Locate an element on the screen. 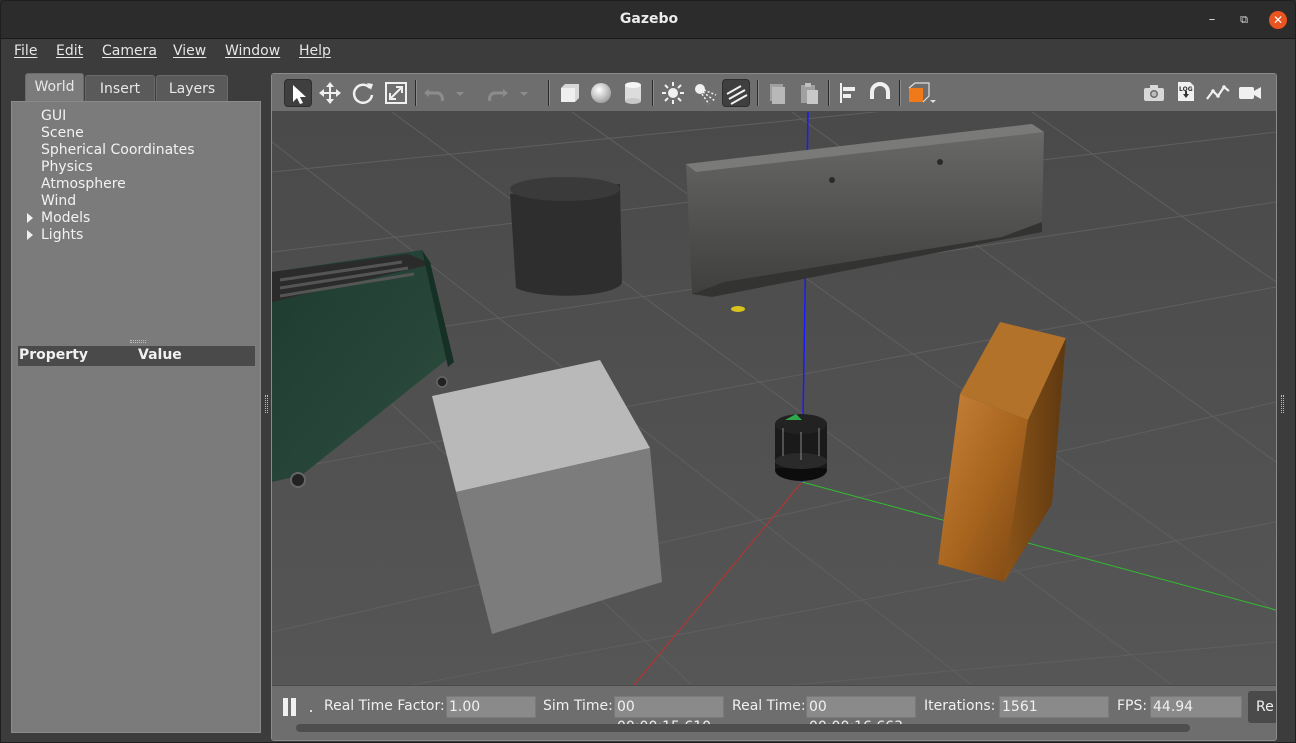  window-title: Gazebo is located at coordinates (649, 19).